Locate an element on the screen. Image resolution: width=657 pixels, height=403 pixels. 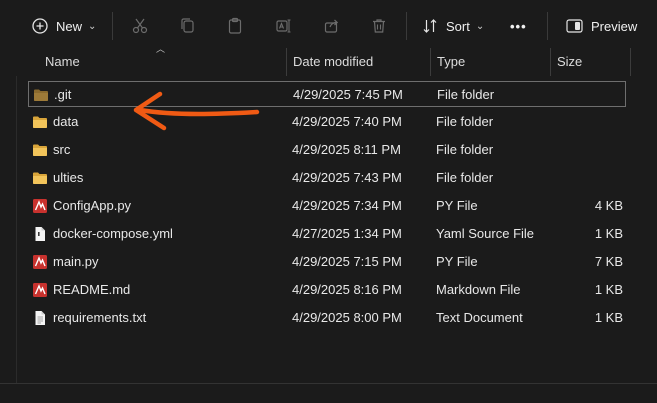
annotation-arrow-icon is located at coordinates (196, 111).